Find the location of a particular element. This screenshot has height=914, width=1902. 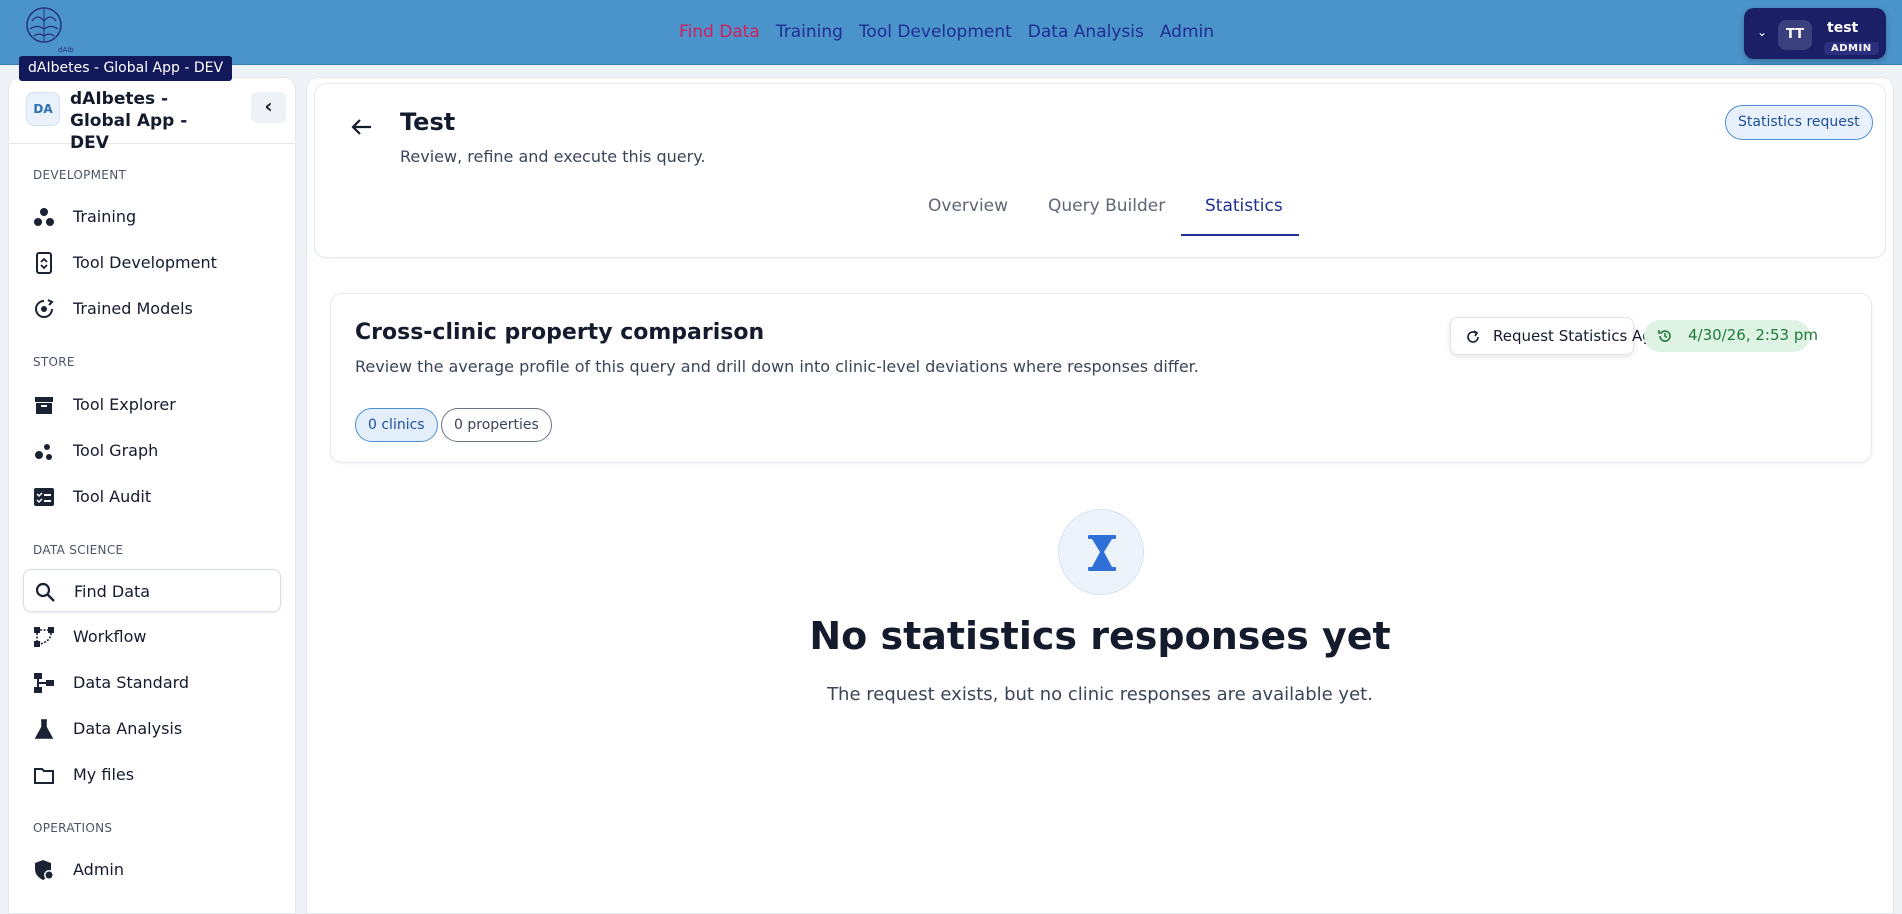

empty-state-title: No statistics responses yet is located at coordinates (1100, 636).